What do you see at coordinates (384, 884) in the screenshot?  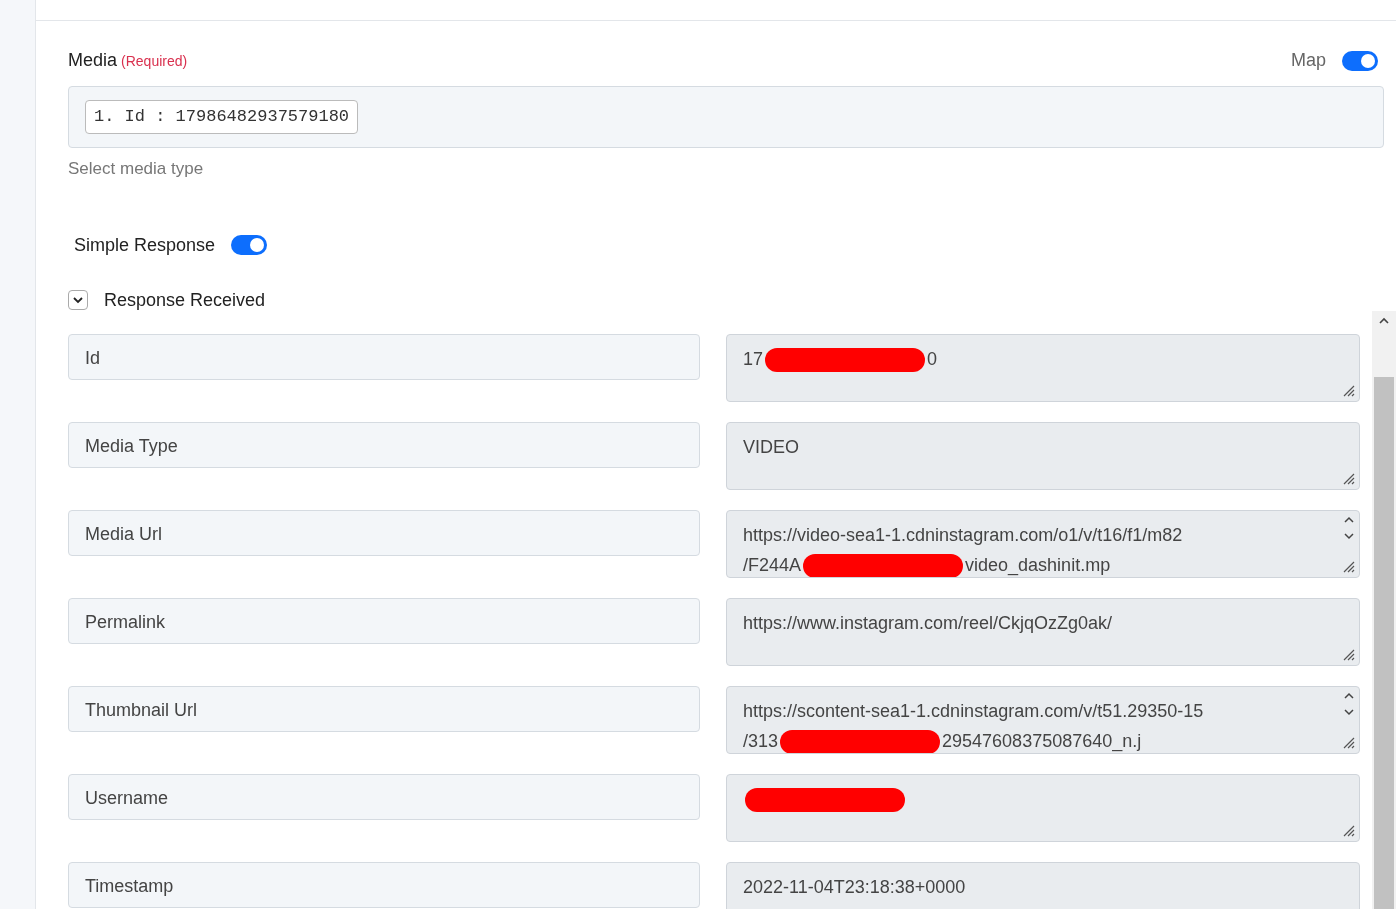 I see `field-name-box: Timestamp` at bounding box center [384, 884].